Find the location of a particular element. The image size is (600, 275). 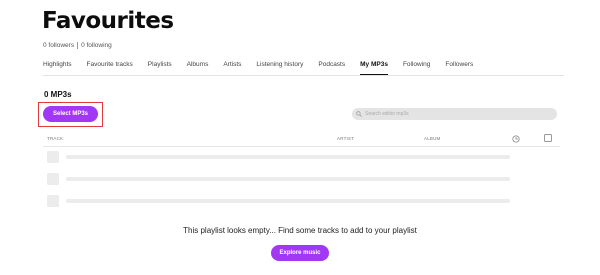

clock-icon is located at coordinates (516, 139).